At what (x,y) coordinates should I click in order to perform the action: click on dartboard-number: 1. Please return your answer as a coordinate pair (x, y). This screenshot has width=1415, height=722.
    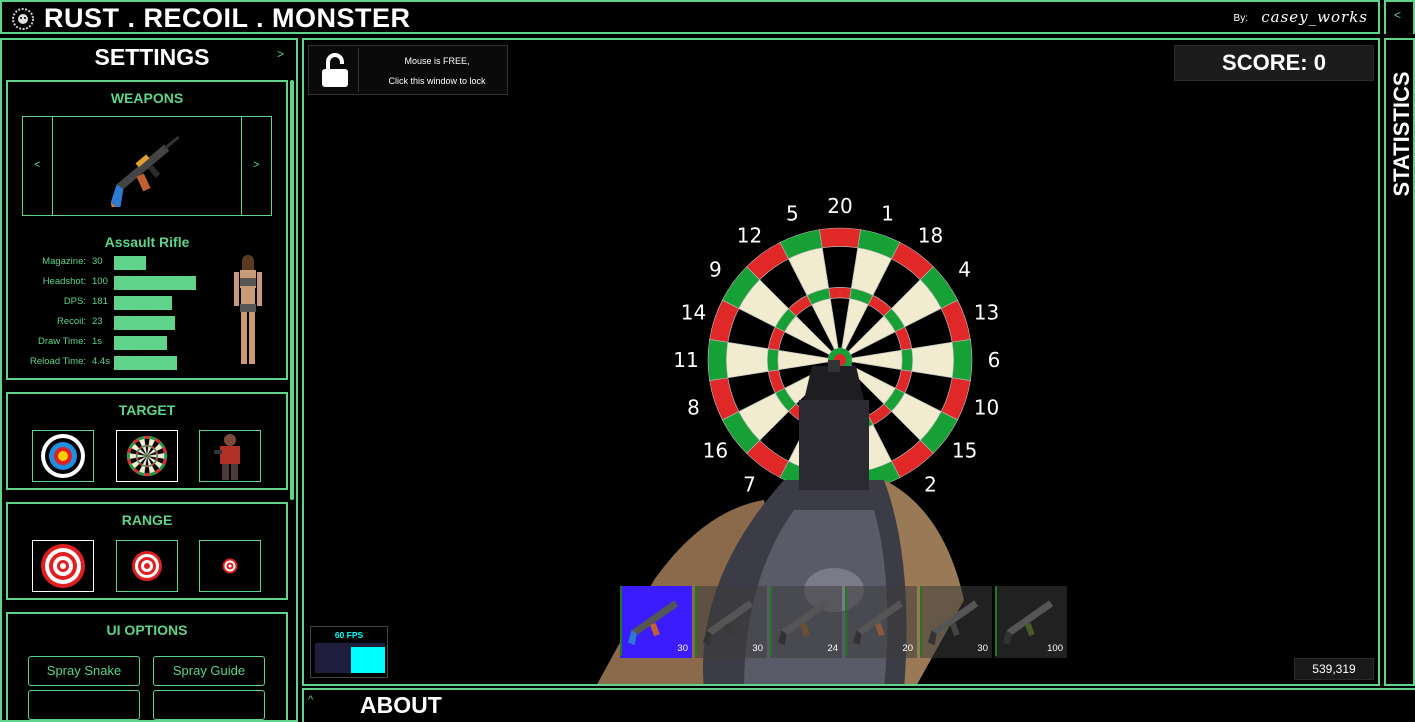
    Looking at the image, I should click on (887, 214).